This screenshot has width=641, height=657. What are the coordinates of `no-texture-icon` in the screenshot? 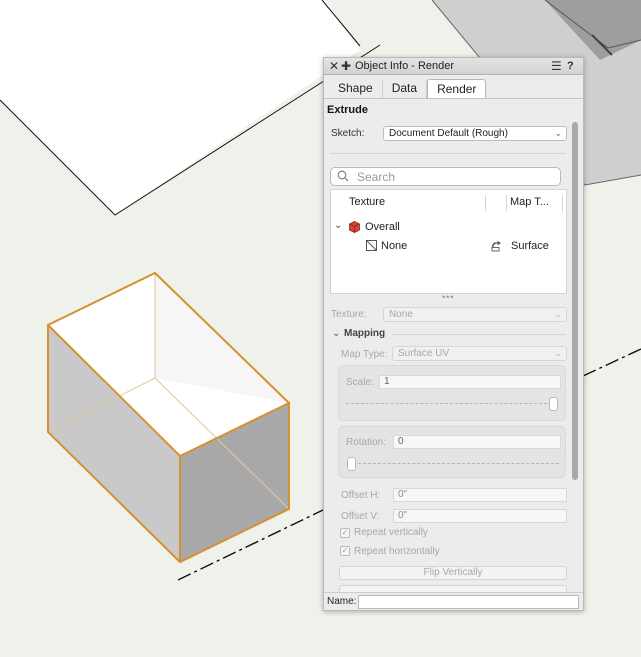 It's located at (371, 245).